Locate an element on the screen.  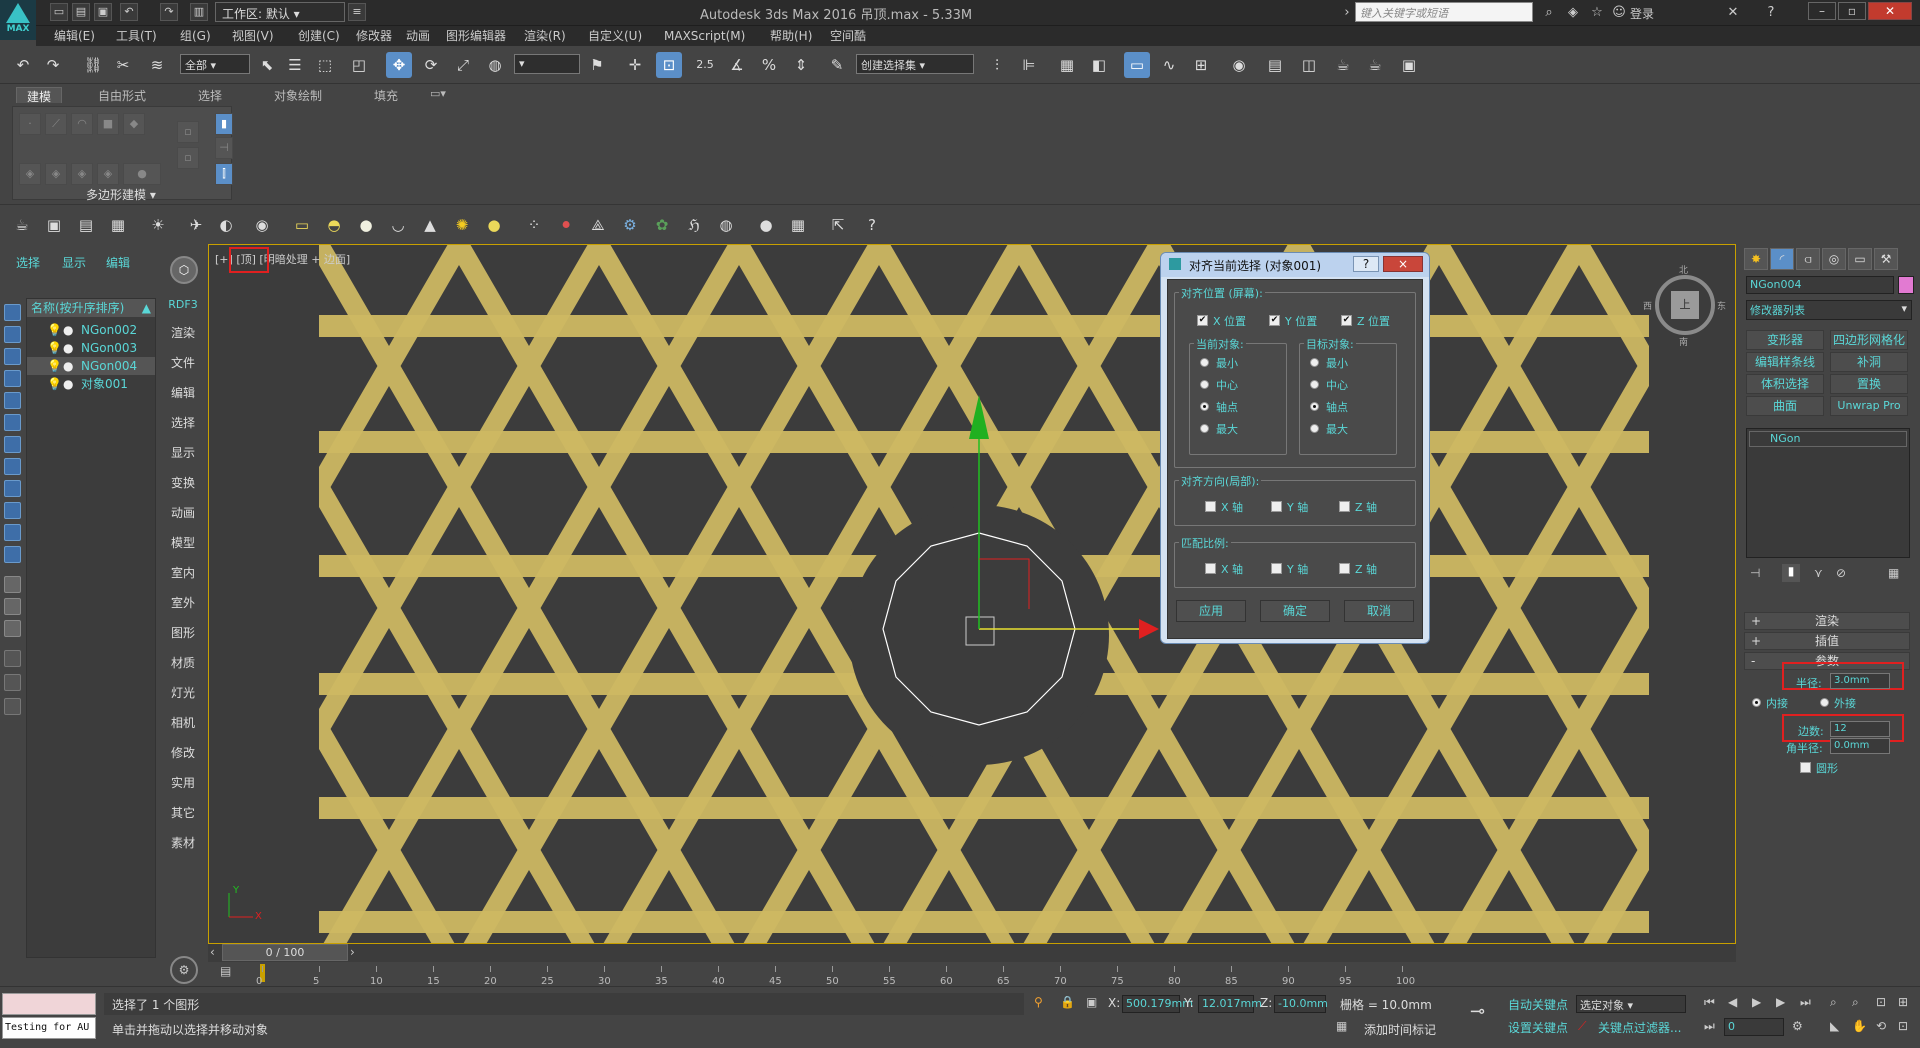
time-config-icon: ⚙ is located at coordinates (1797, 1026).